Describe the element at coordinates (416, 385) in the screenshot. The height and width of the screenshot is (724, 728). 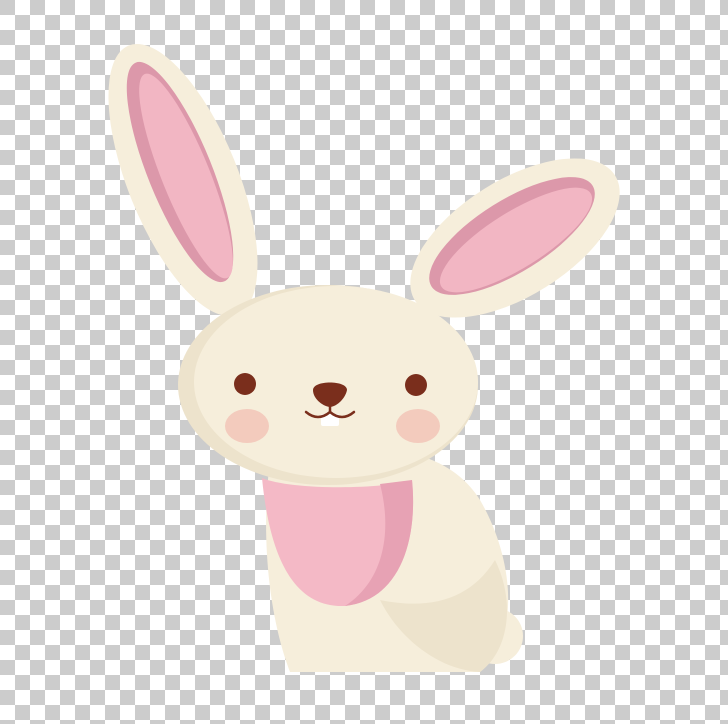
I see `right-eye` at that location.